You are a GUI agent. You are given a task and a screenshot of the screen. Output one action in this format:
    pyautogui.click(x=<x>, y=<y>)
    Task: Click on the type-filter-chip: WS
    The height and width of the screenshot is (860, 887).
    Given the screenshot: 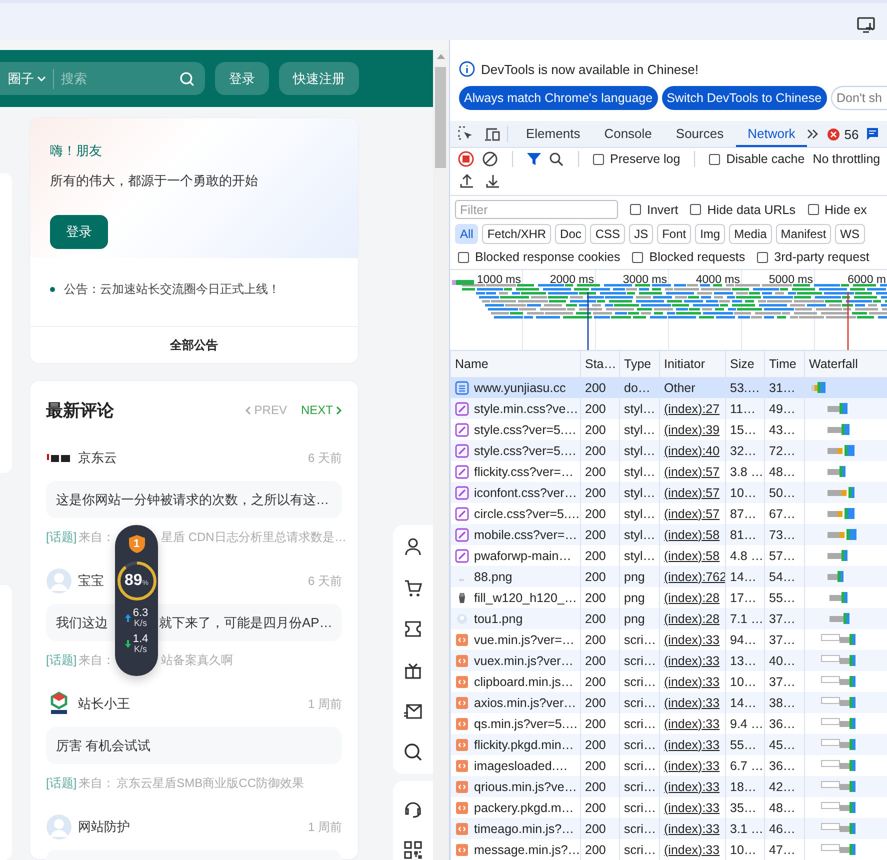 What is the action you would take?
    pyautogui.click(x=849, y=234)
    